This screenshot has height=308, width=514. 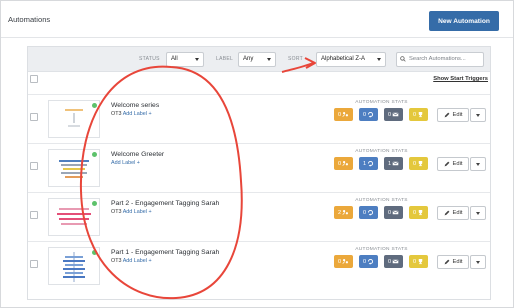 I want to click on sort-select: Alphabetical Z-A, so click(x=351, y=59).